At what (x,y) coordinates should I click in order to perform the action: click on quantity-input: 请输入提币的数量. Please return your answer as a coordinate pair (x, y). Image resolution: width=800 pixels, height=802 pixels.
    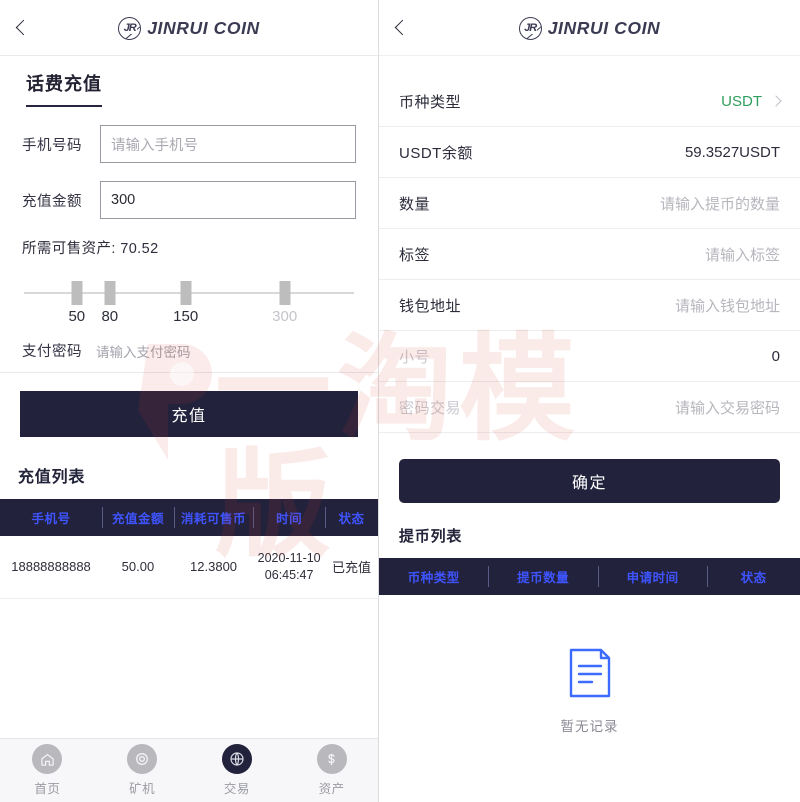
    Looking at the image, I should click on (720, 203).